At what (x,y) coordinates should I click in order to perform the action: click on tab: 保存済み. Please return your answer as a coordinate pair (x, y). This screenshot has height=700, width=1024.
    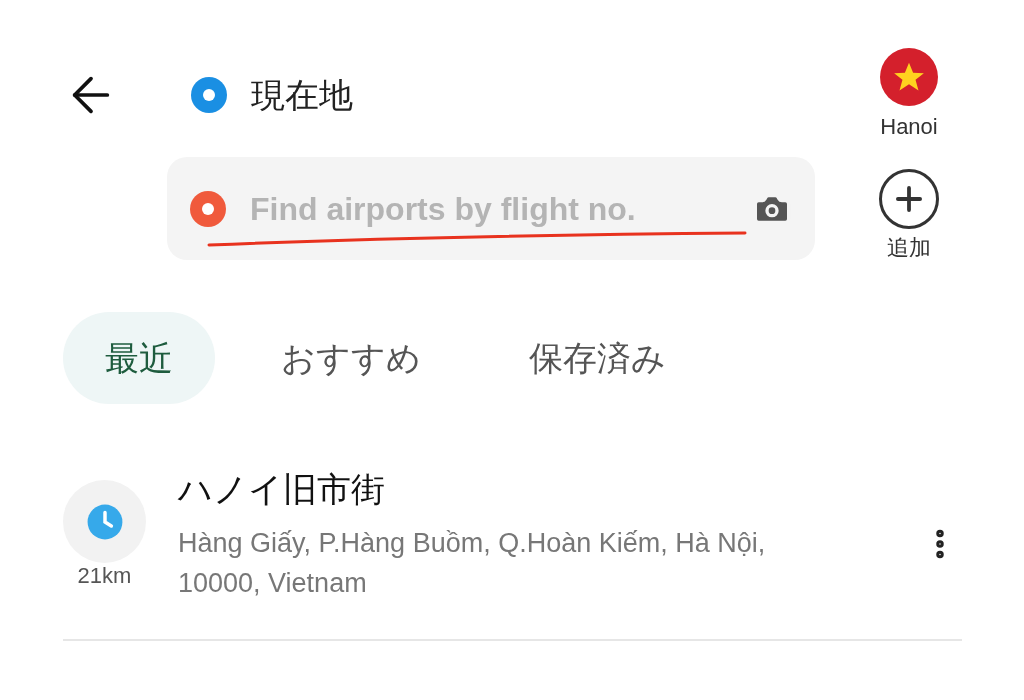
    Looking at the image, I should click on (597, 358).